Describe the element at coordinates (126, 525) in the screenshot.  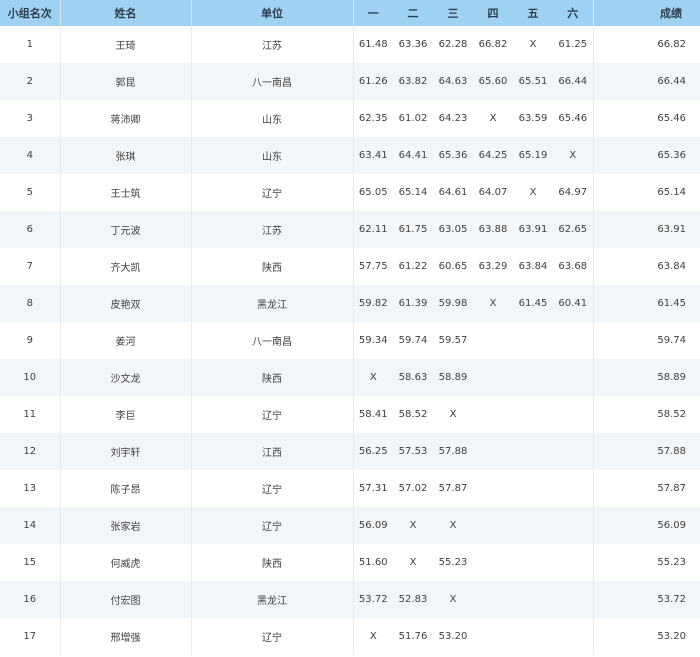
I see `name-cell: 张家岩` at that location.